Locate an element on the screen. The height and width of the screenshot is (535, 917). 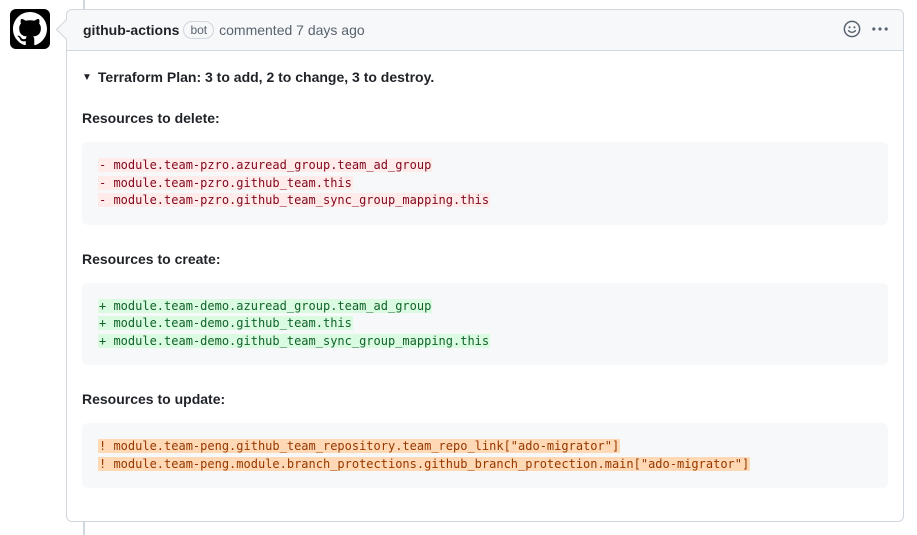
smiley-icon is located at coordinates (852, 29).